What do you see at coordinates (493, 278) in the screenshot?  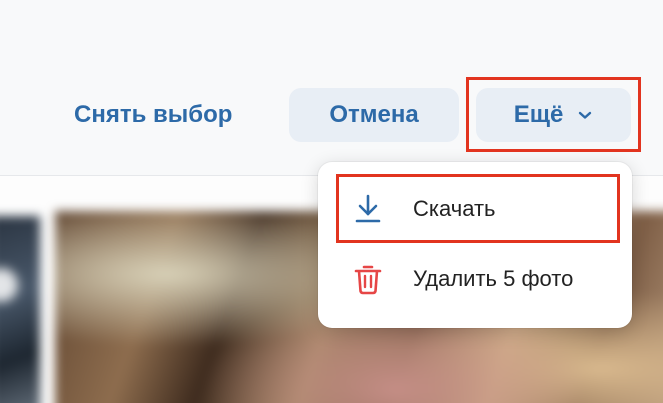 I see `delete-label: Удалить 5 фото` at bounding box center [493, 278].